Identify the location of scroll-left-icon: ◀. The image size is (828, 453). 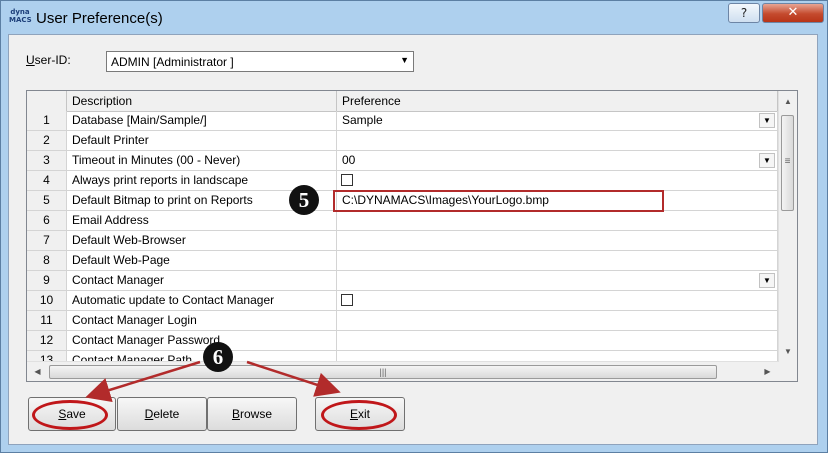
(37, 371).